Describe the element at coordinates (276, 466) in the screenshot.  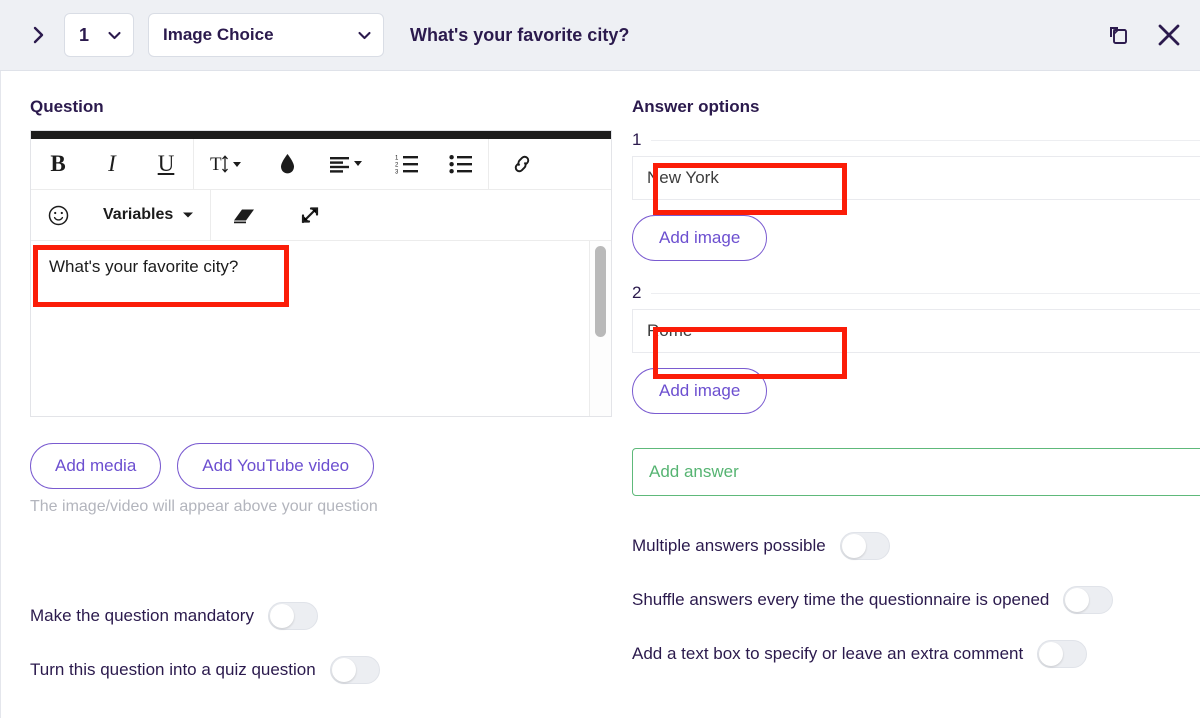
I see `add-youtube-button: Add YouTube video` at that location.